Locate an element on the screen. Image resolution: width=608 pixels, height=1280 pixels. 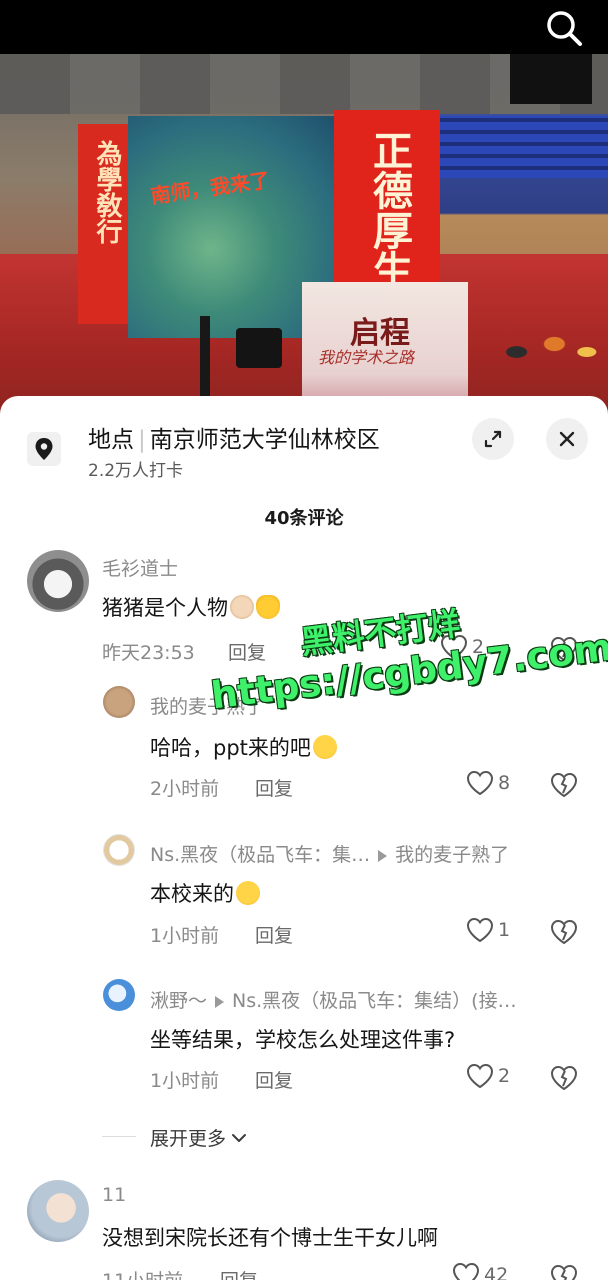
comment-text: 没想到宋院长还有个博士生干女儿啊 is located at coordinates (270, 1238).